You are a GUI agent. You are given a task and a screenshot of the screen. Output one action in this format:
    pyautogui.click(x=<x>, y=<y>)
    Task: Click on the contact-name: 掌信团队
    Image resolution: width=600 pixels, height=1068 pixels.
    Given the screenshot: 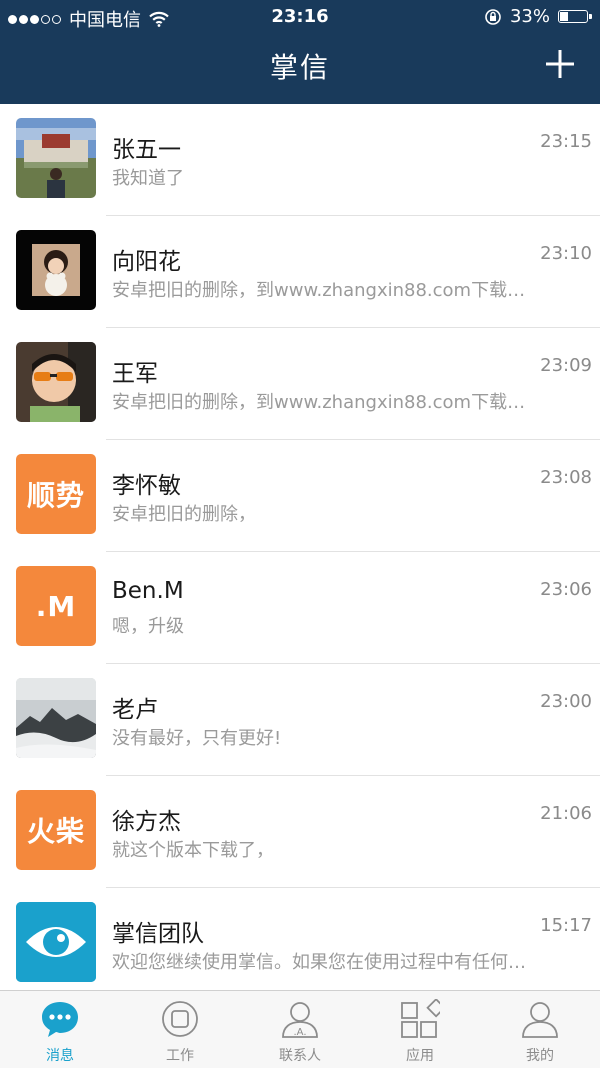 What is the action you would take?
    pyautogui.click(x=158, y=934)
    